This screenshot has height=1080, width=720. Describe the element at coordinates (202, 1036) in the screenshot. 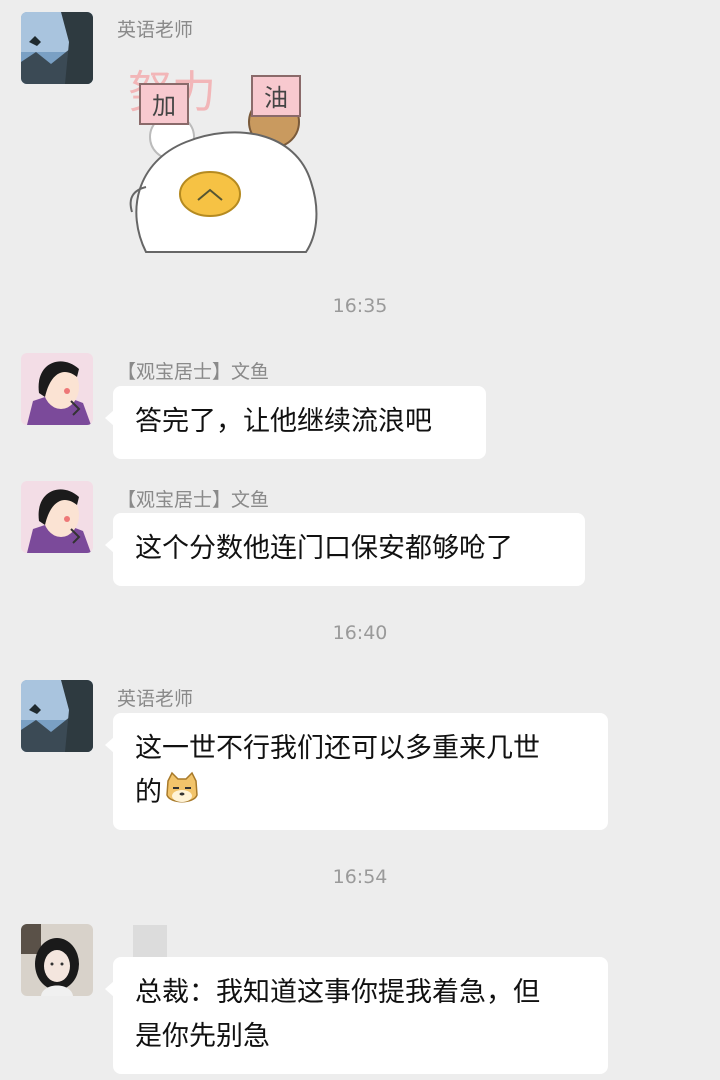

I see `message-text-line: 是你先别急` at that location.